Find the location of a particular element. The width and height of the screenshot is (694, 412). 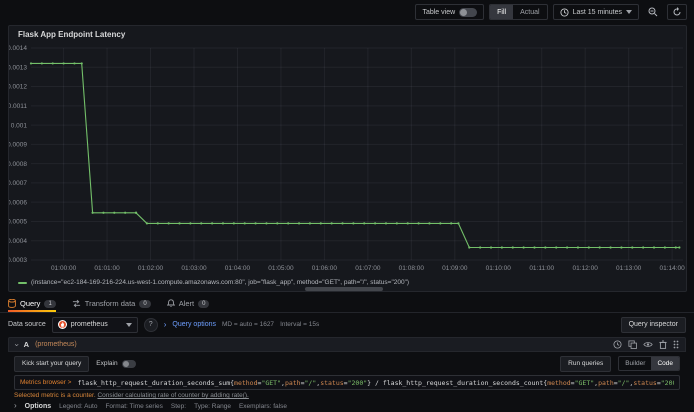

eye-icon is located at coordinates (648, 344).